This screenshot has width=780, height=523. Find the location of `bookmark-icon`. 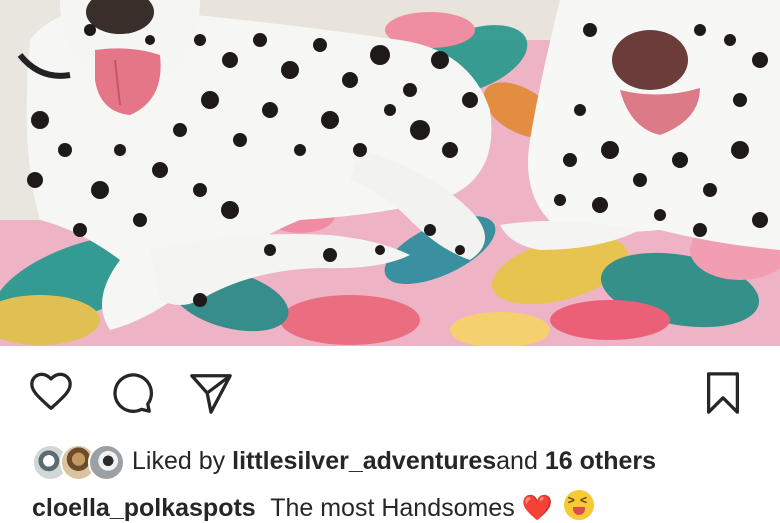

bookmark-icon is located at coordinates (723, 393).